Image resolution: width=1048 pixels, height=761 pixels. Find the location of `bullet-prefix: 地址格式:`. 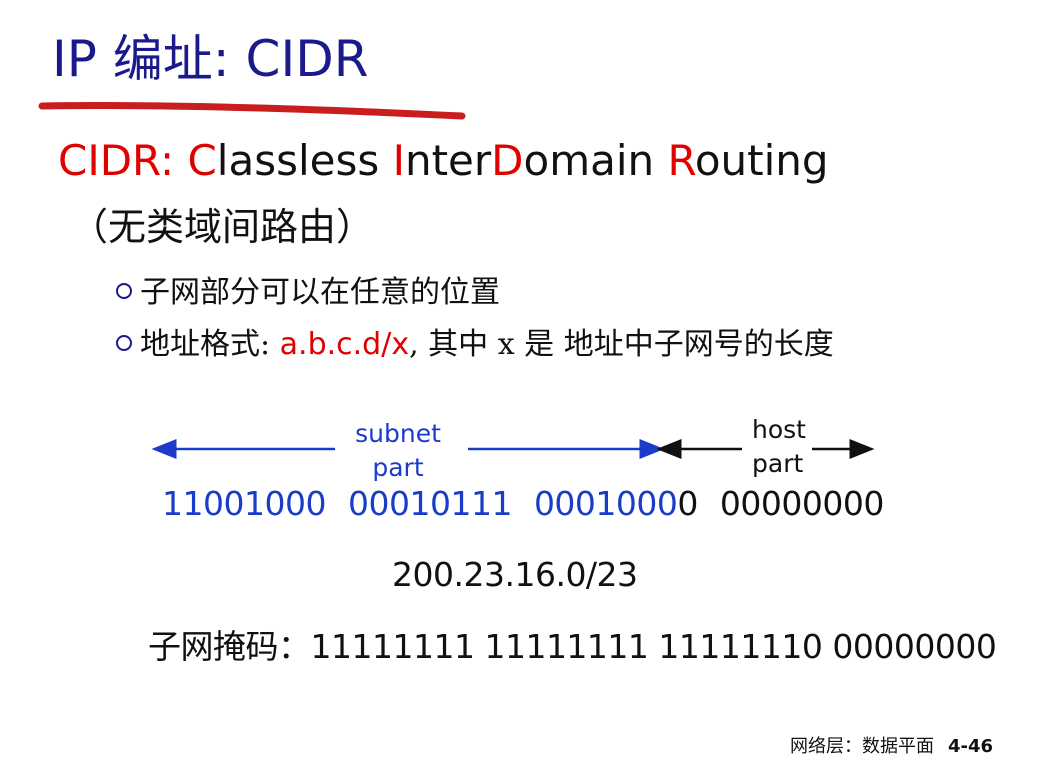

bullet-prefix: 地址格式: is located at coordinates (210, 344).